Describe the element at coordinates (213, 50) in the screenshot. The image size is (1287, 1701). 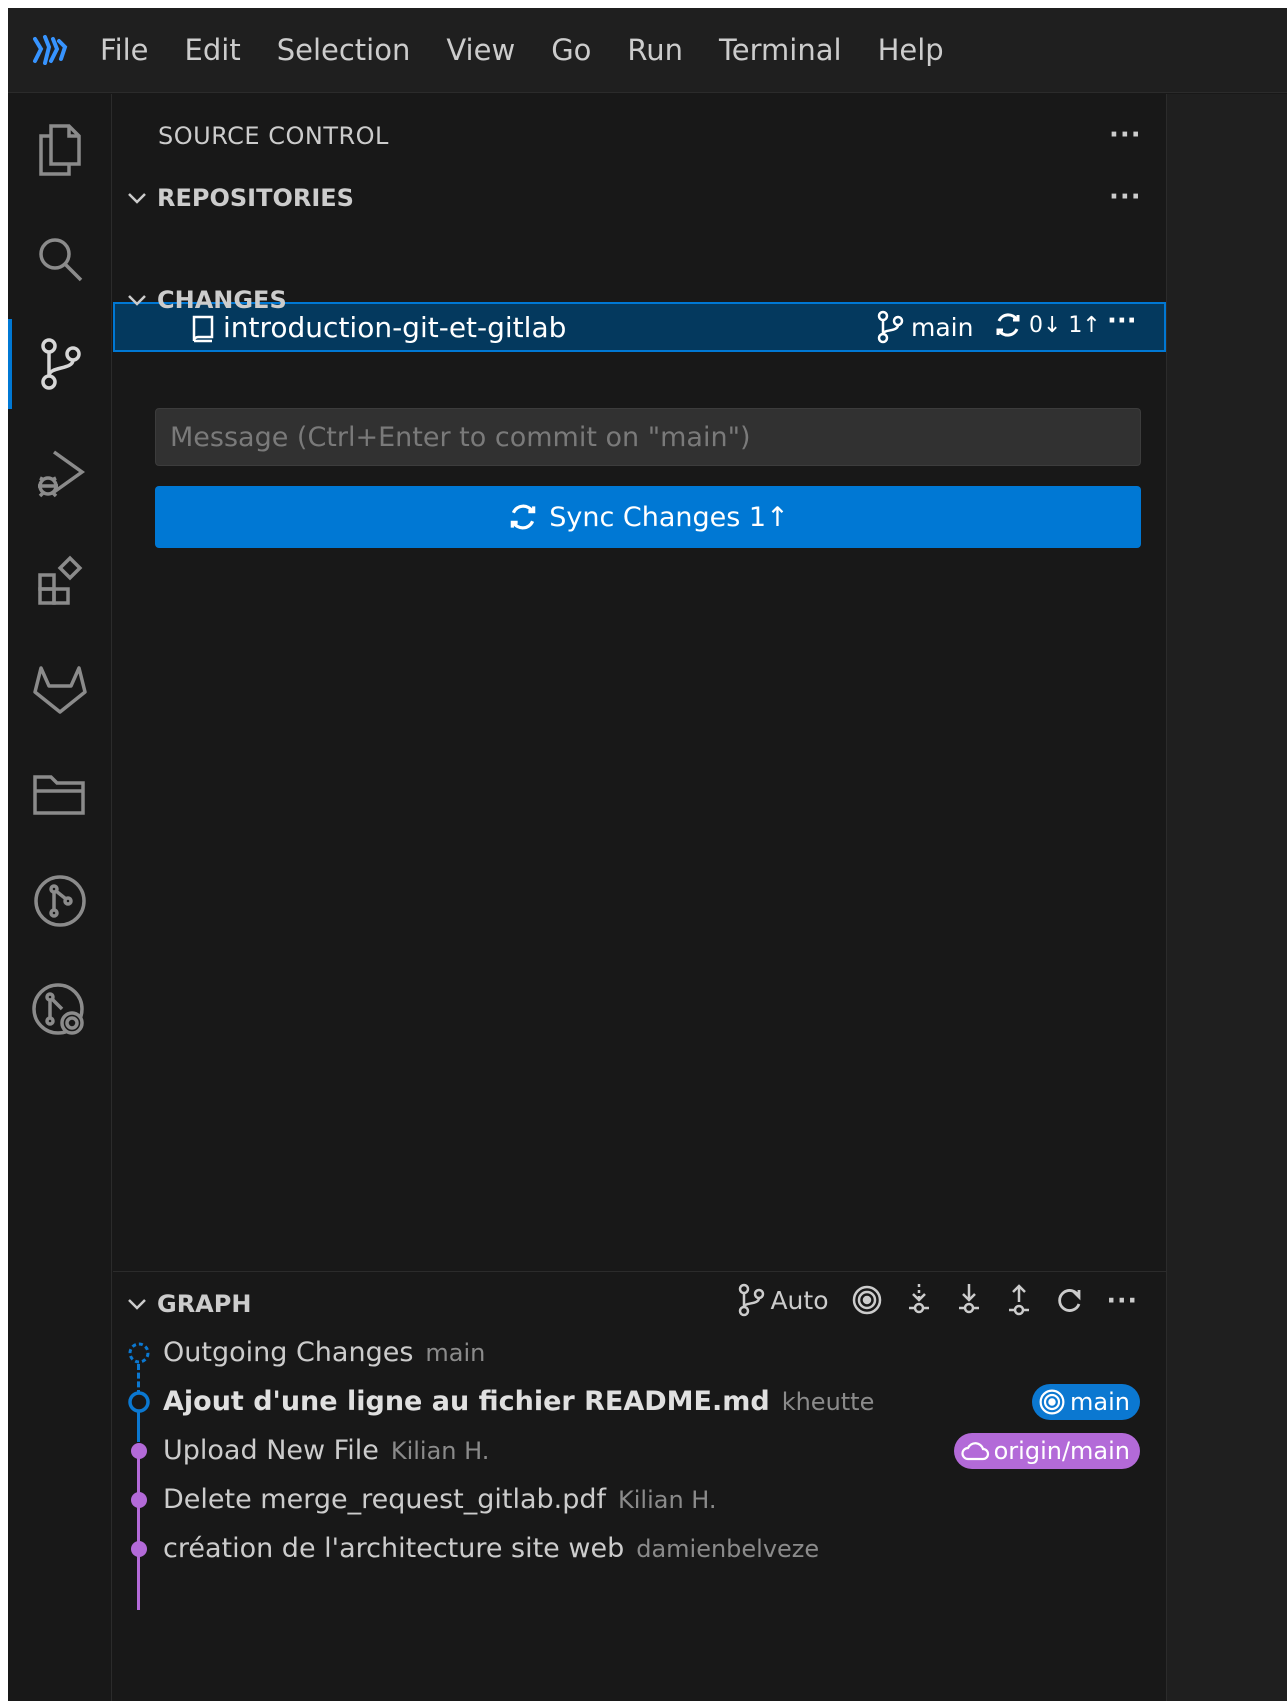
I see `menu-edit: Edit` at that location.